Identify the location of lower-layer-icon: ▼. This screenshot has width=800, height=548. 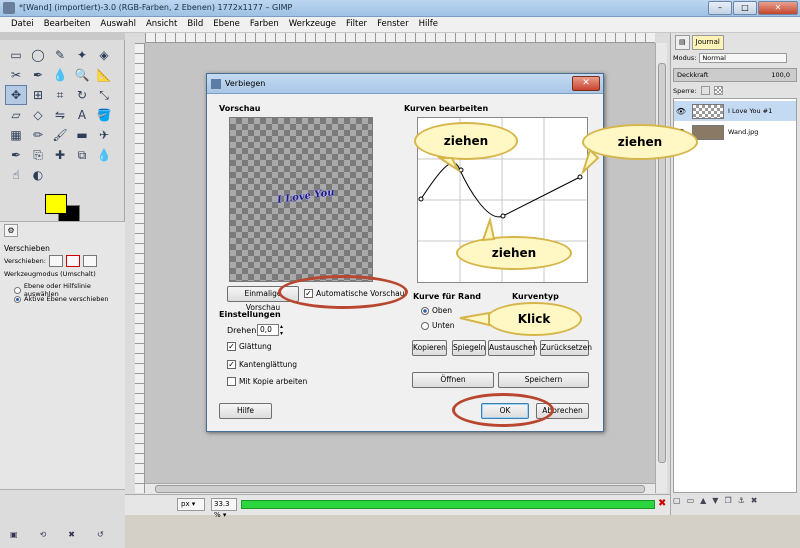
(715, 500).